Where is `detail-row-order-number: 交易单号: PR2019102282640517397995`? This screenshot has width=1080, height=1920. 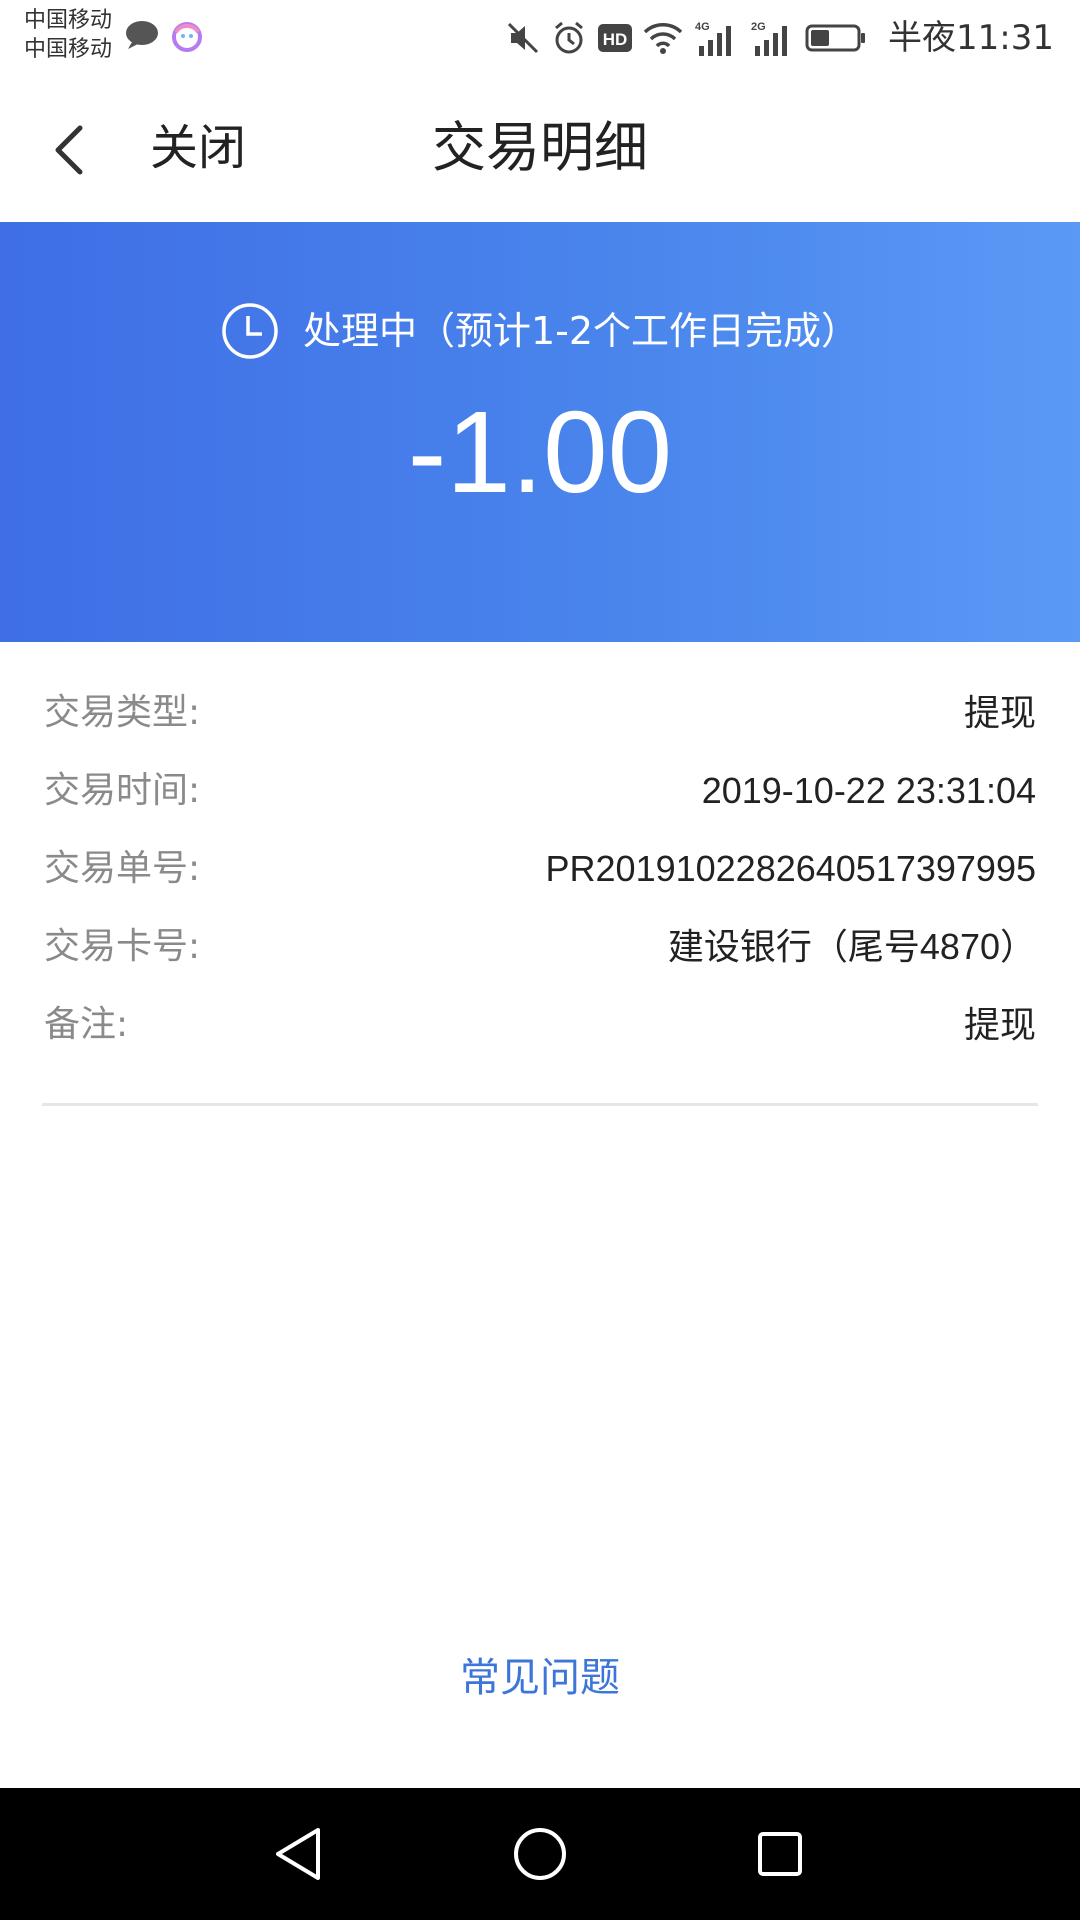
detail-row-order-number: 交易单号: PR2019102282640517397995 is located at coordinates (540, 870).